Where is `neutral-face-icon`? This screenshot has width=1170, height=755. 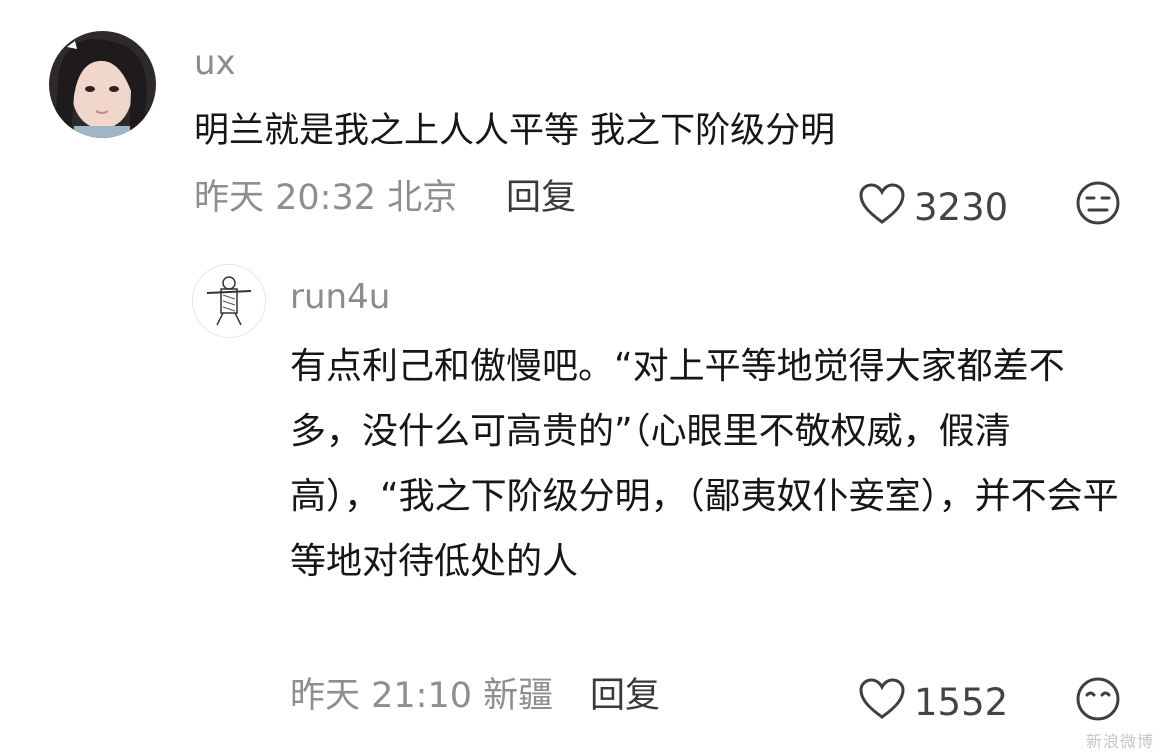
neutral-face-icon is located at coordinates (1098, 203).